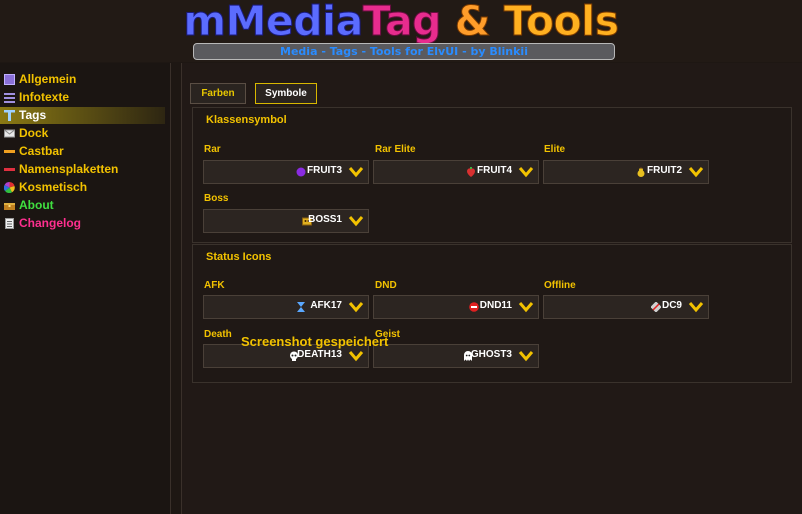 The image size is (802, 514). Describe the element at coordinates (315, 341) in the screenshot. I see `screenshot-toast: Screenshot gespeichert` at that location.